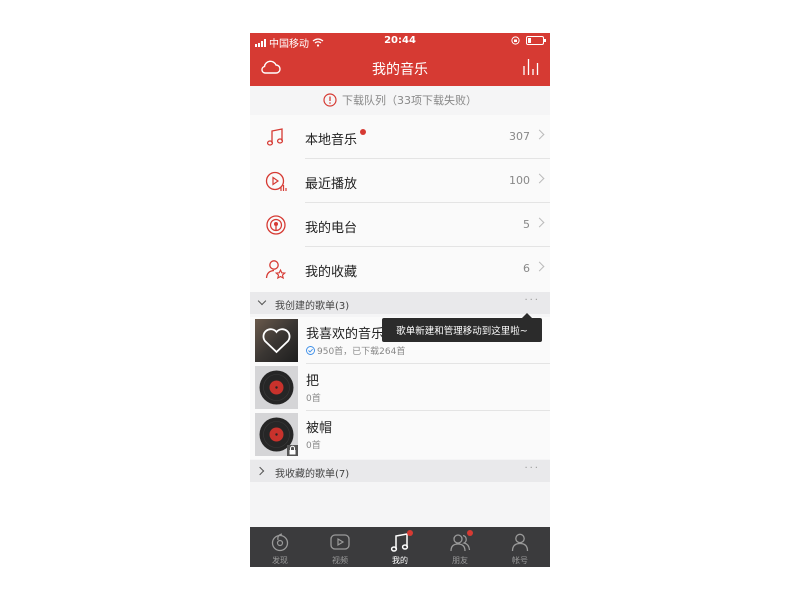 The height and width of the screenshot is (600, 800). What do you see at coordinates (400, 225) in the screenshot?
I see `menu-item-my-radio: 我的电台 5` at bounding box center [400, 225].